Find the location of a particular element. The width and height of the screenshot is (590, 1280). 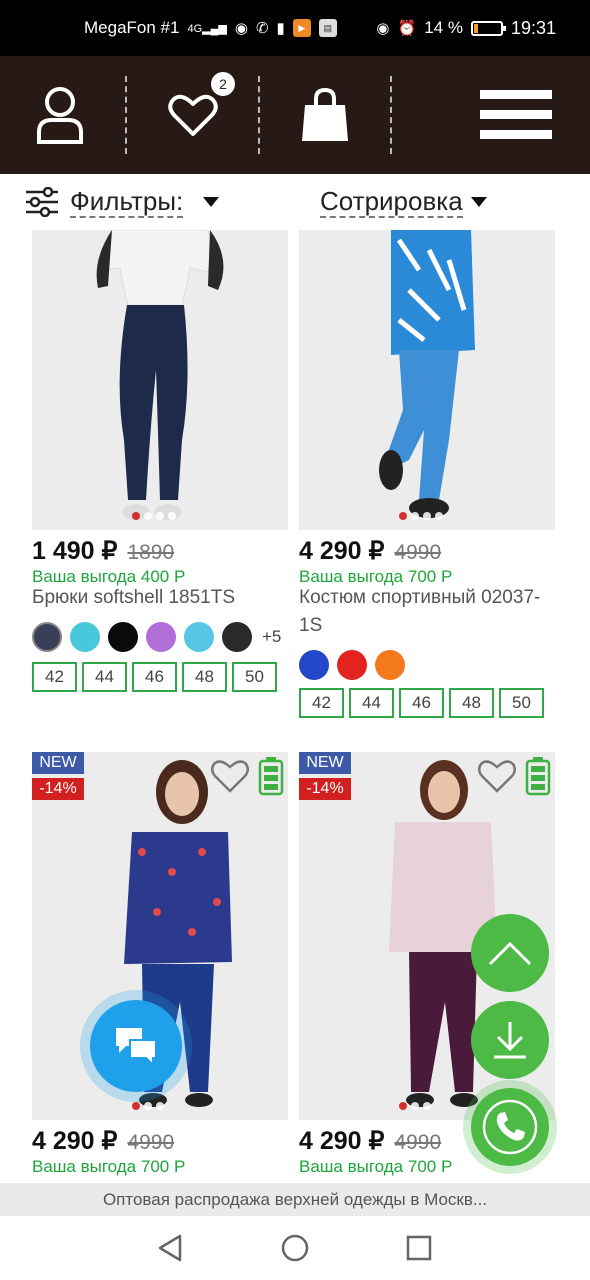

account-button is located at coordinates (60, 115).